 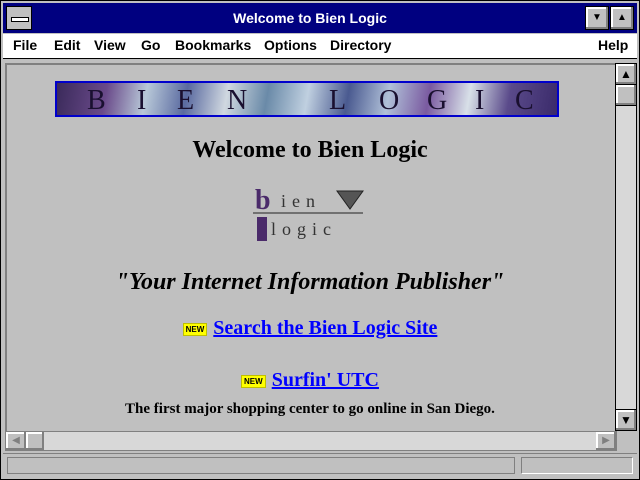 I want to click on banner-letter: O, so click(x=389, y=100).